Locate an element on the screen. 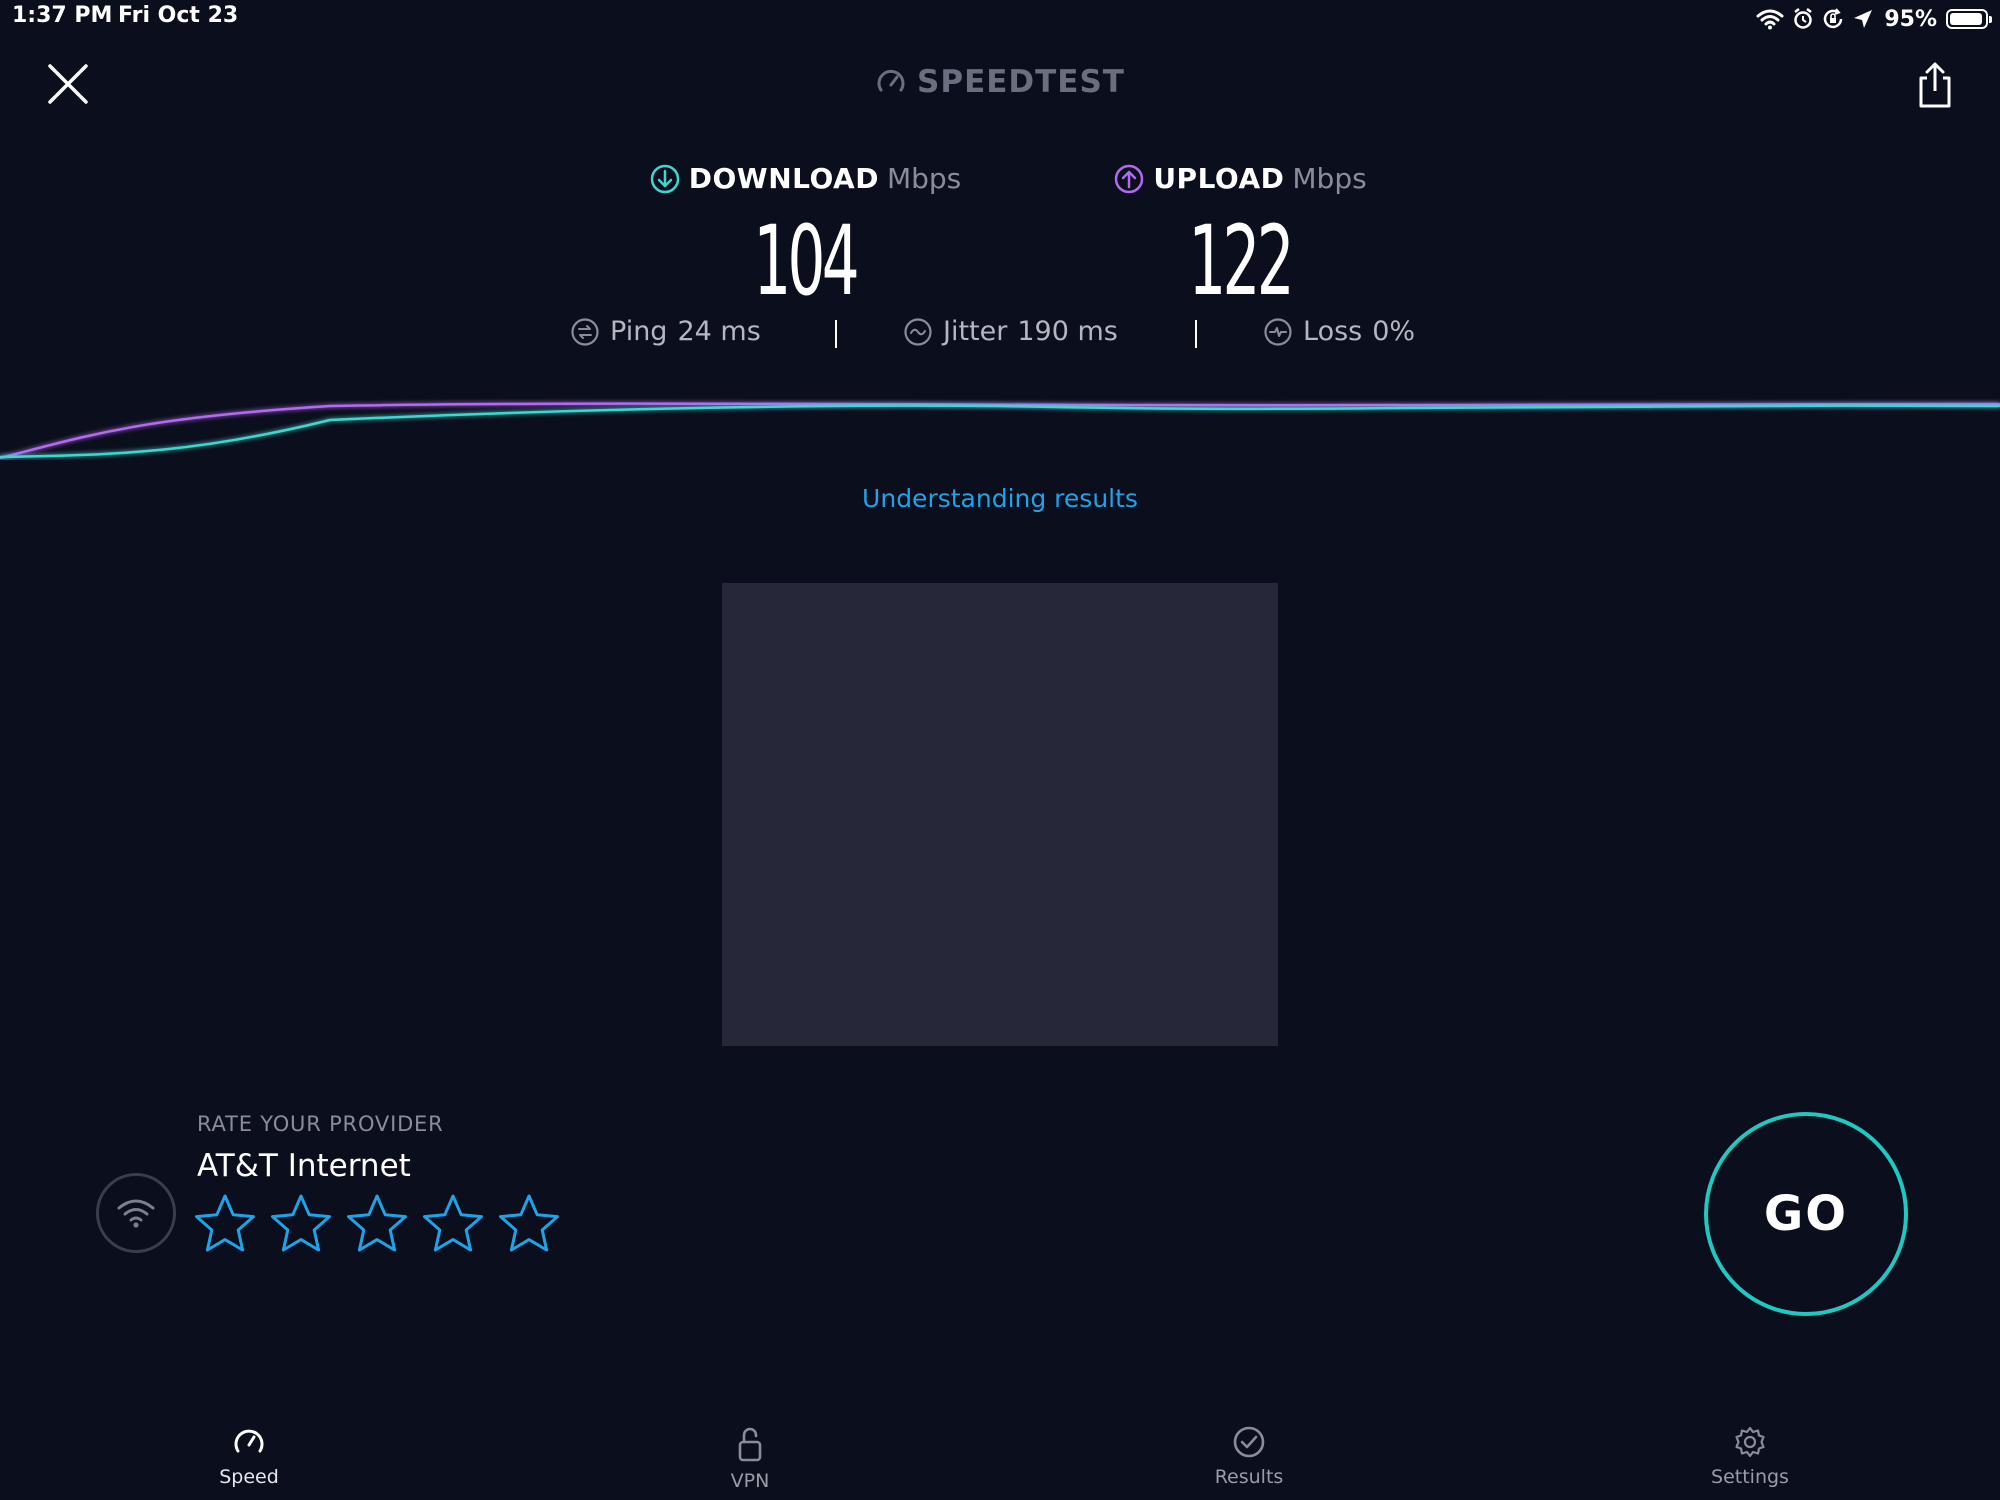 This screenshot has width=2000, height=1500. app-title-text: SPEEDTEST is located at coordinates (1021, 82).